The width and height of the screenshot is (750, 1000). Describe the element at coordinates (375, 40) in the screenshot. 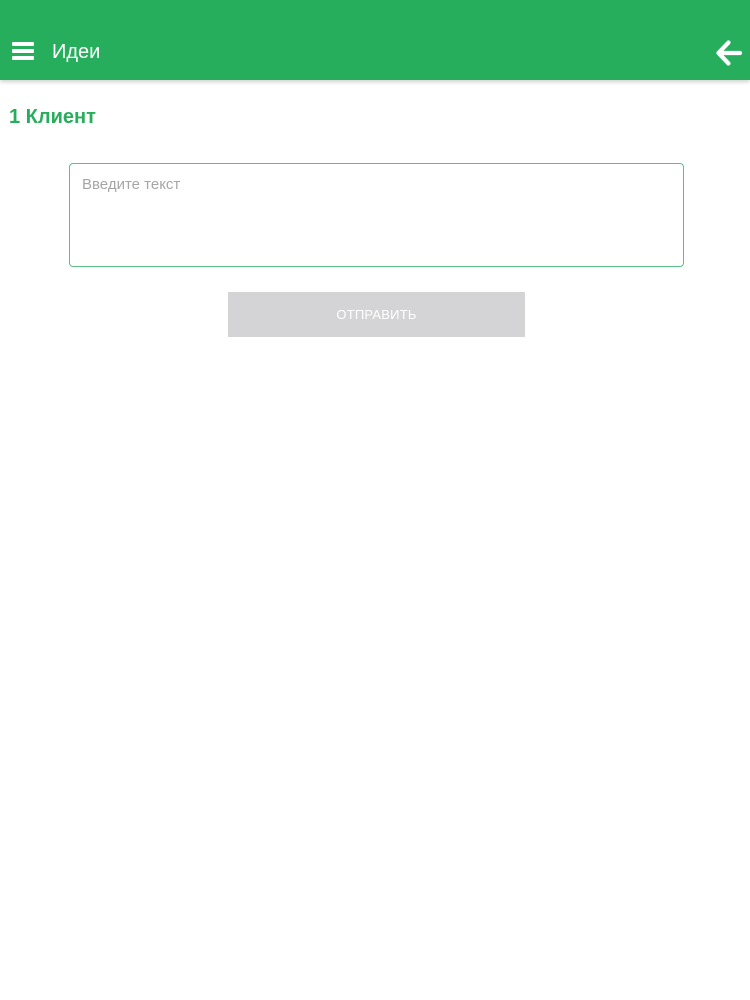

I see `app-bar: Идеи` at that location.